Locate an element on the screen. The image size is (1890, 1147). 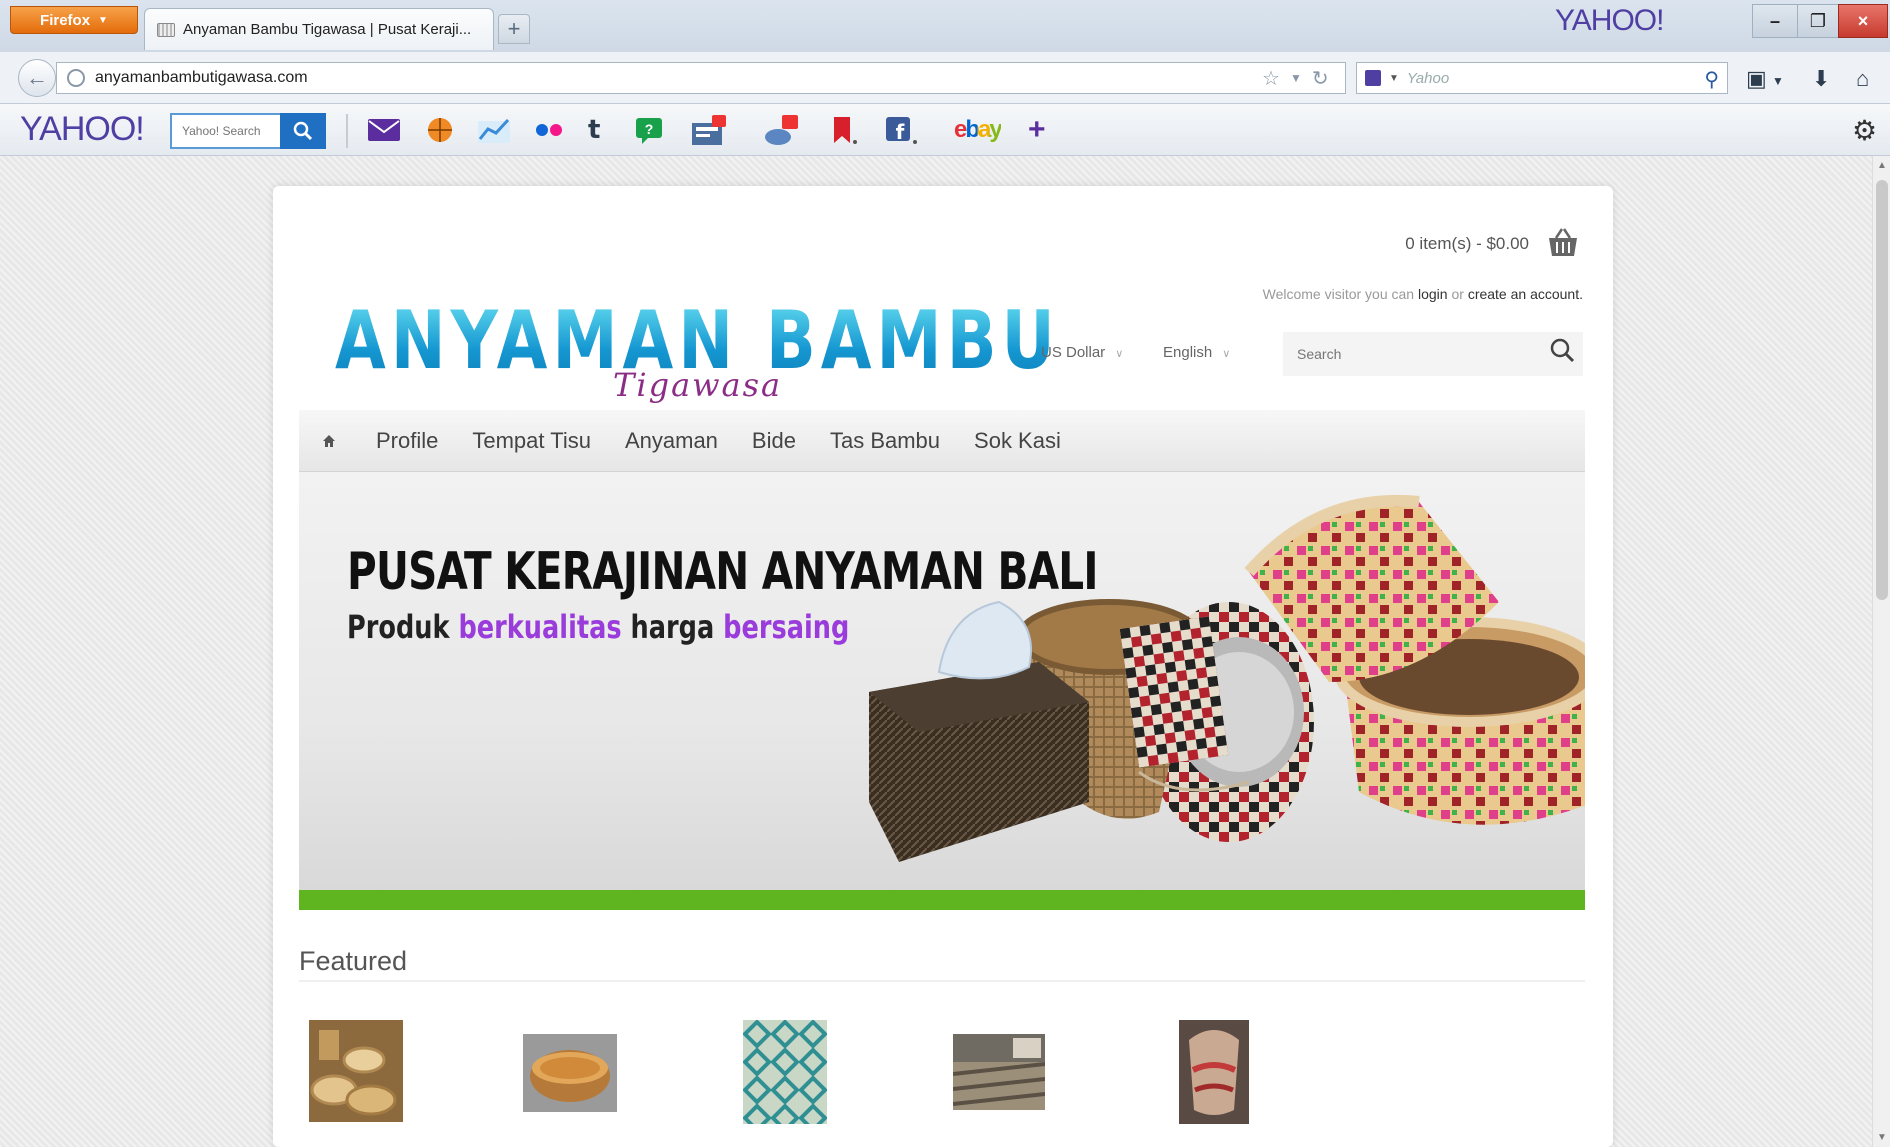
home-icon is located at coordinates (329, 440).